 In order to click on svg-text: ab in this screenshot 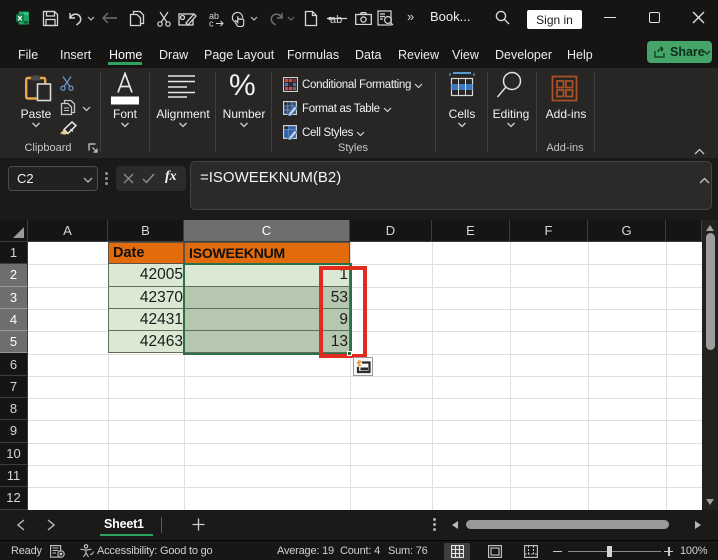, I will do `click(336, 19)`.